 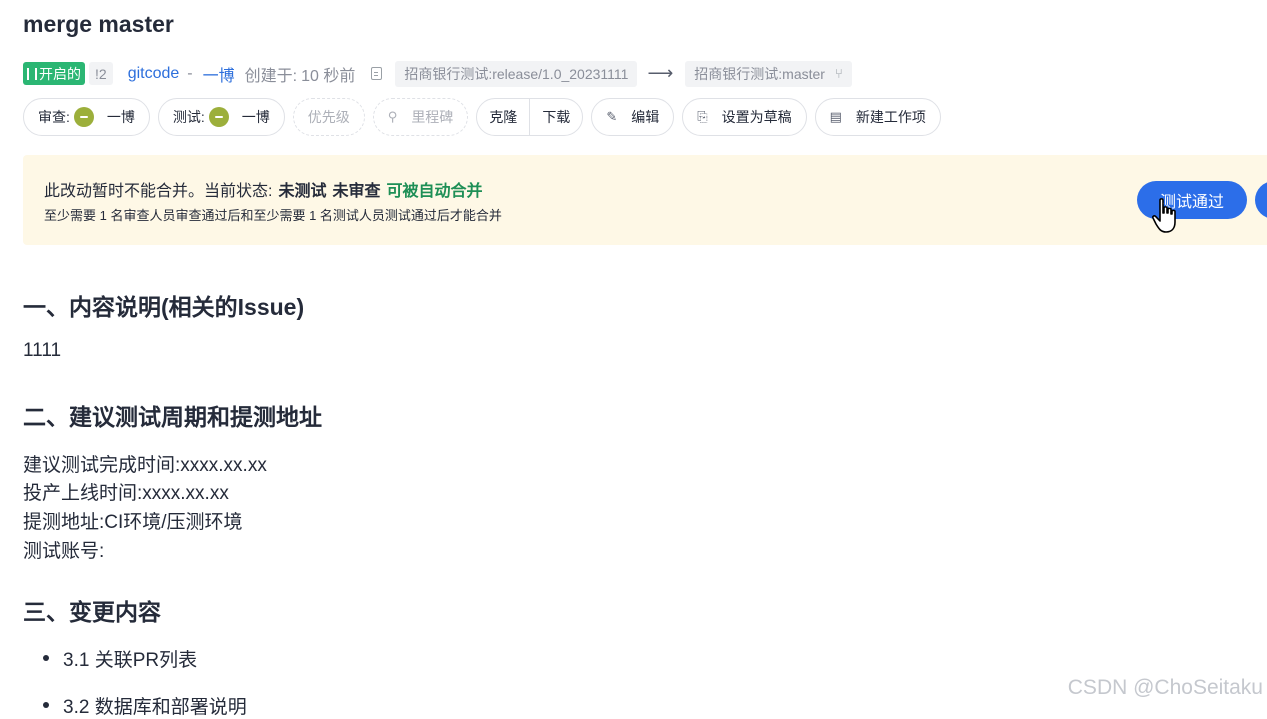 What do you see at coordinates (32, 73) in the screenshot?
I see `merge-request-icon` at bounding box center [32, 73].